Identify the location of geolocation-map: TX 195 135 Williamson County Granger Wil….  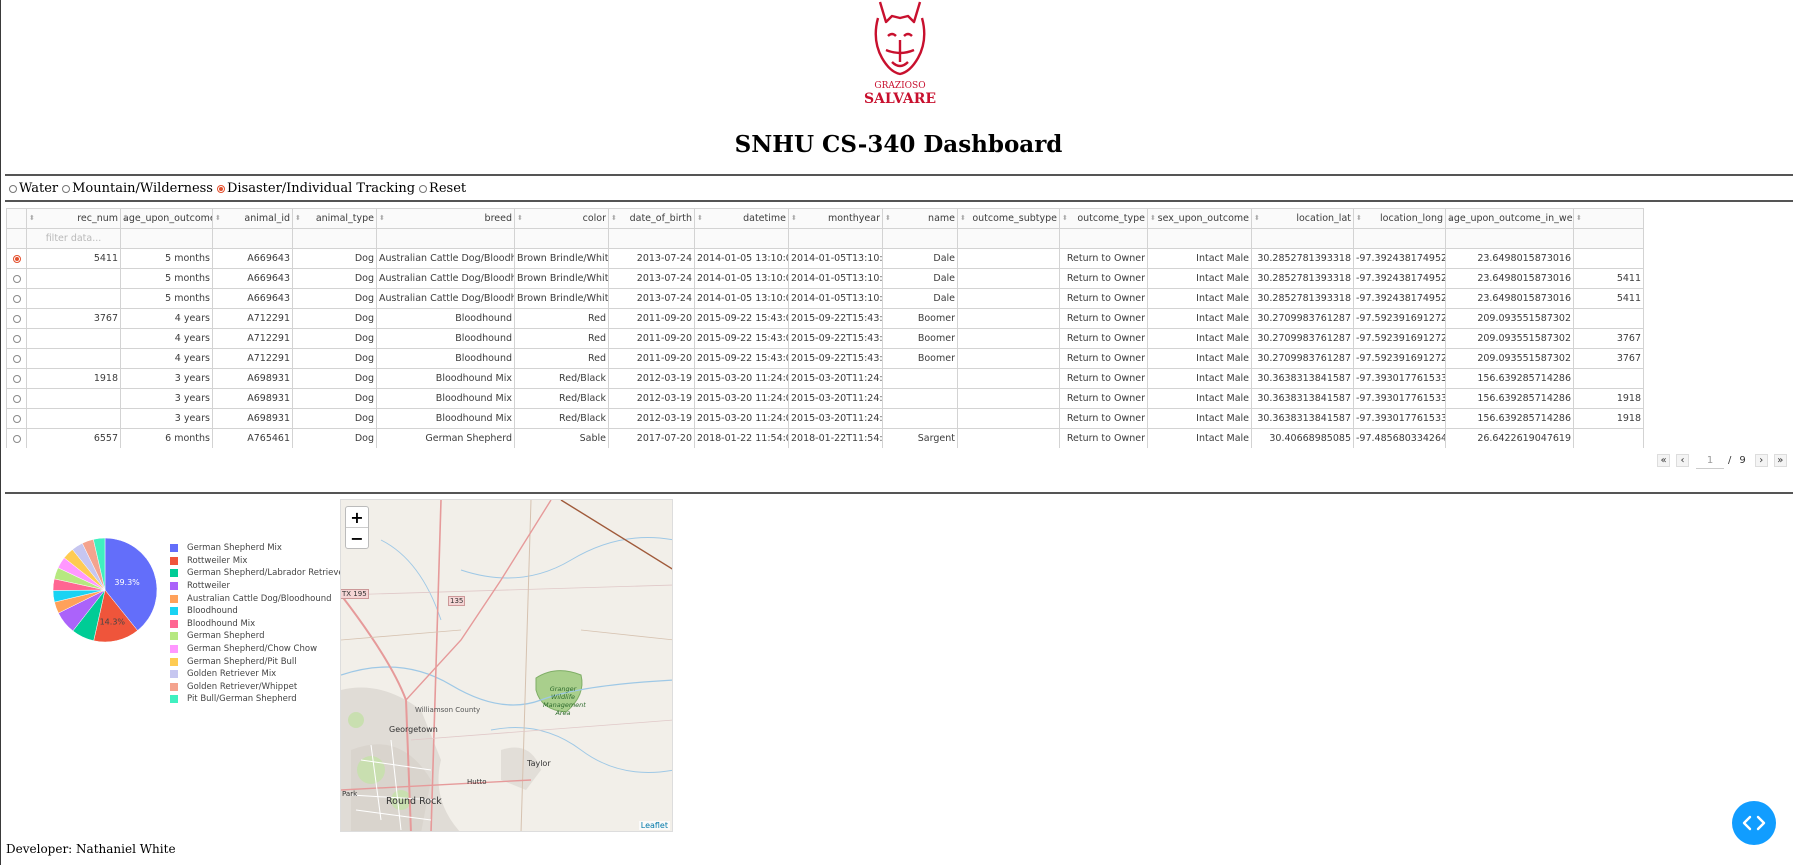
(506, 665).